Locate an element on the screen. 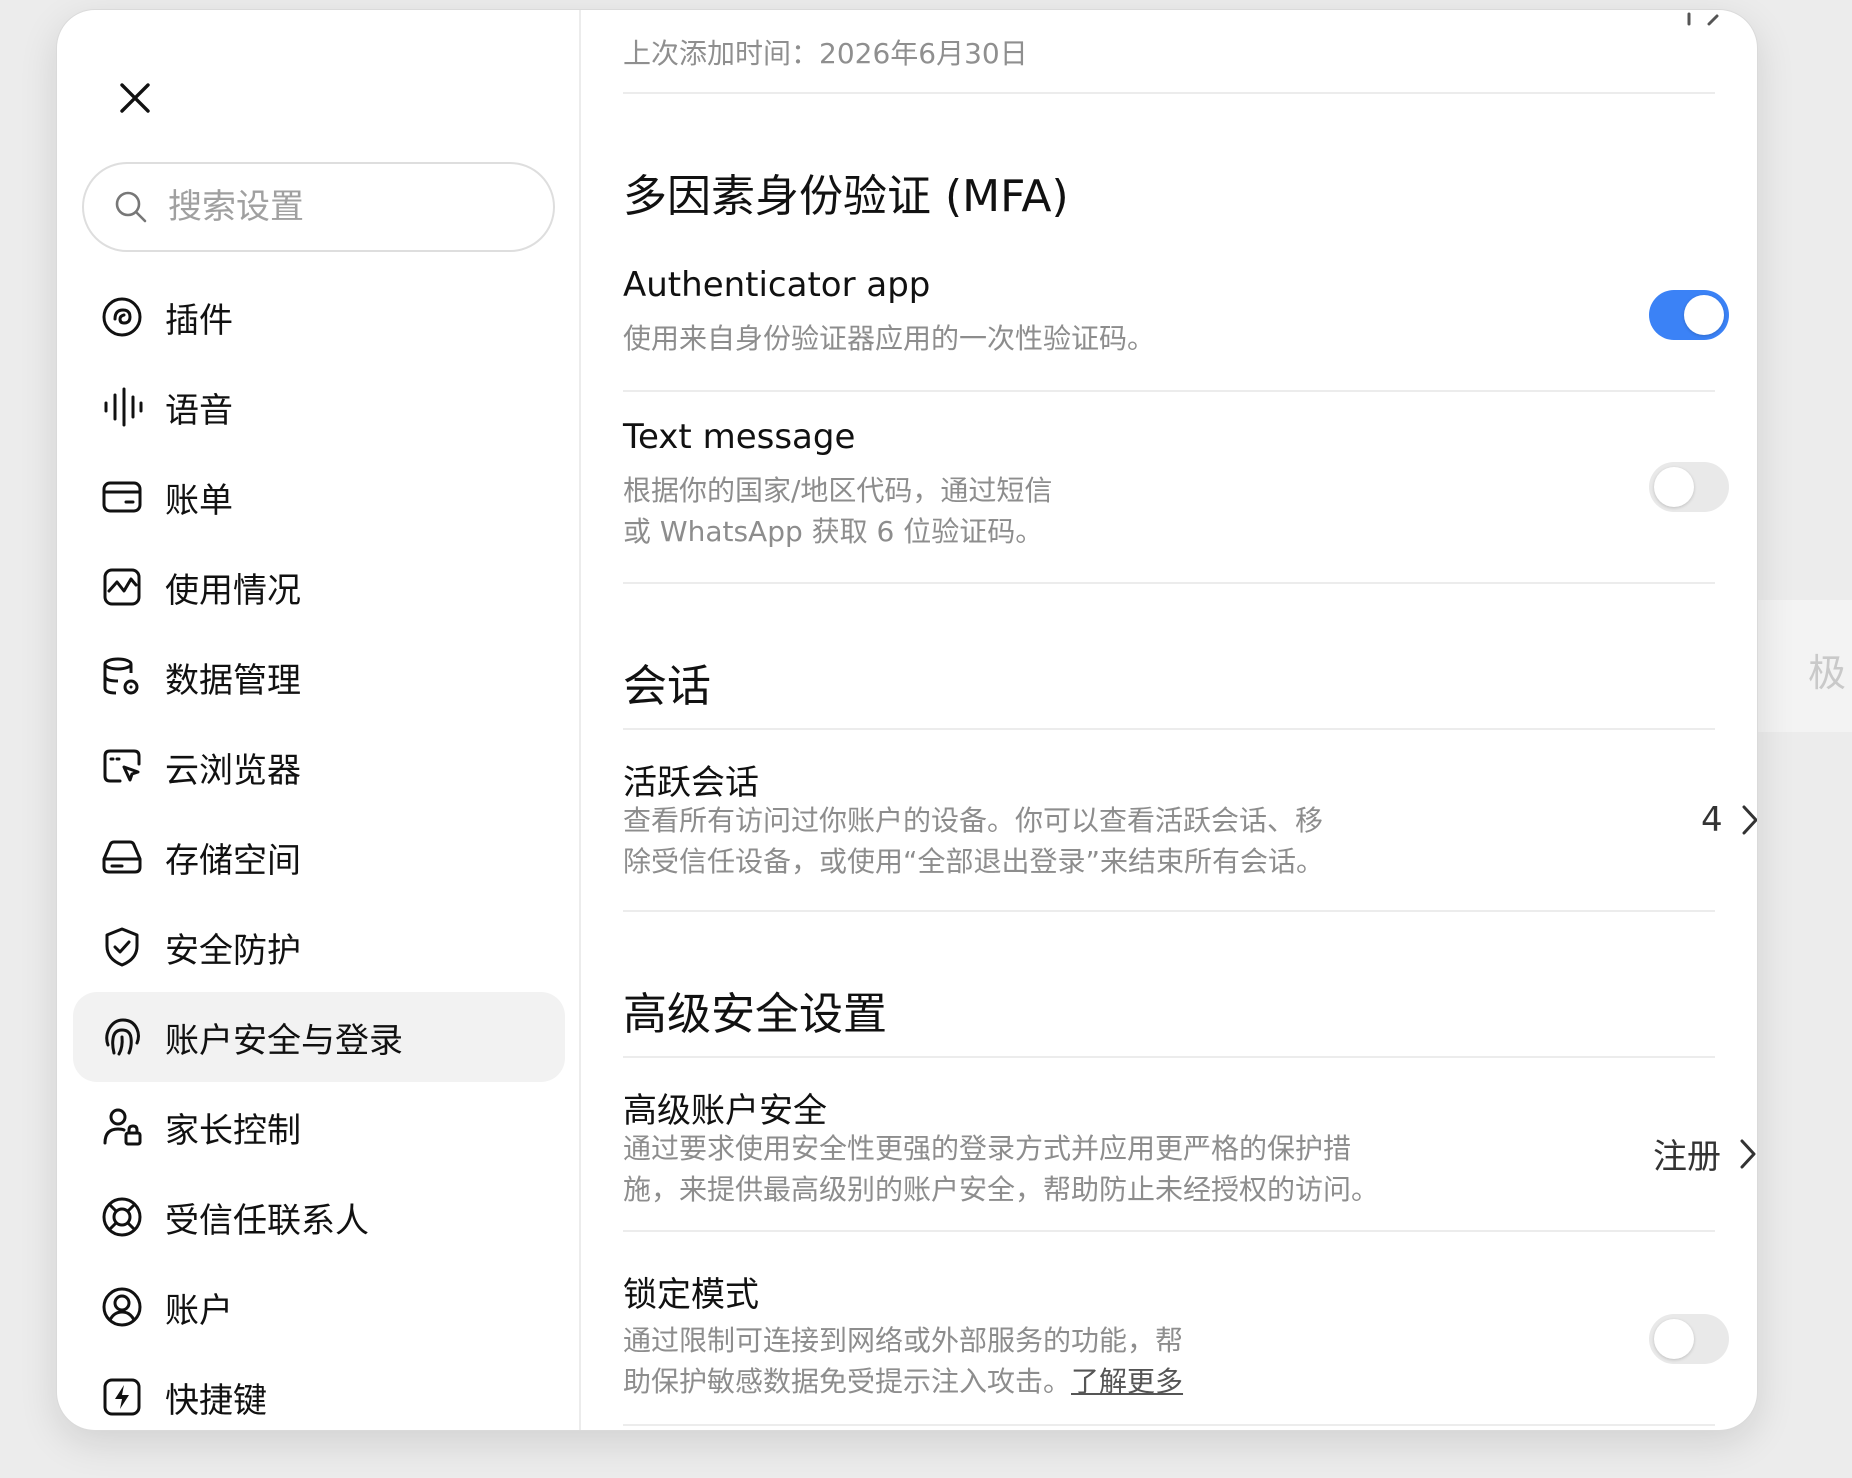  sidebar-item-label: 插件 is located at coordinates (199, 320).